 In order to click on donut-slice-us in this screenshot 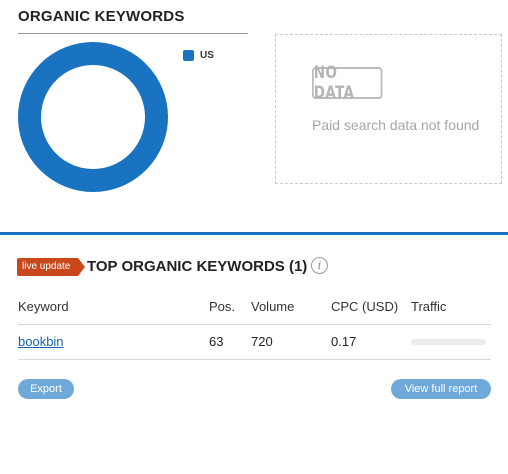, I will do `click(93, 117)`.